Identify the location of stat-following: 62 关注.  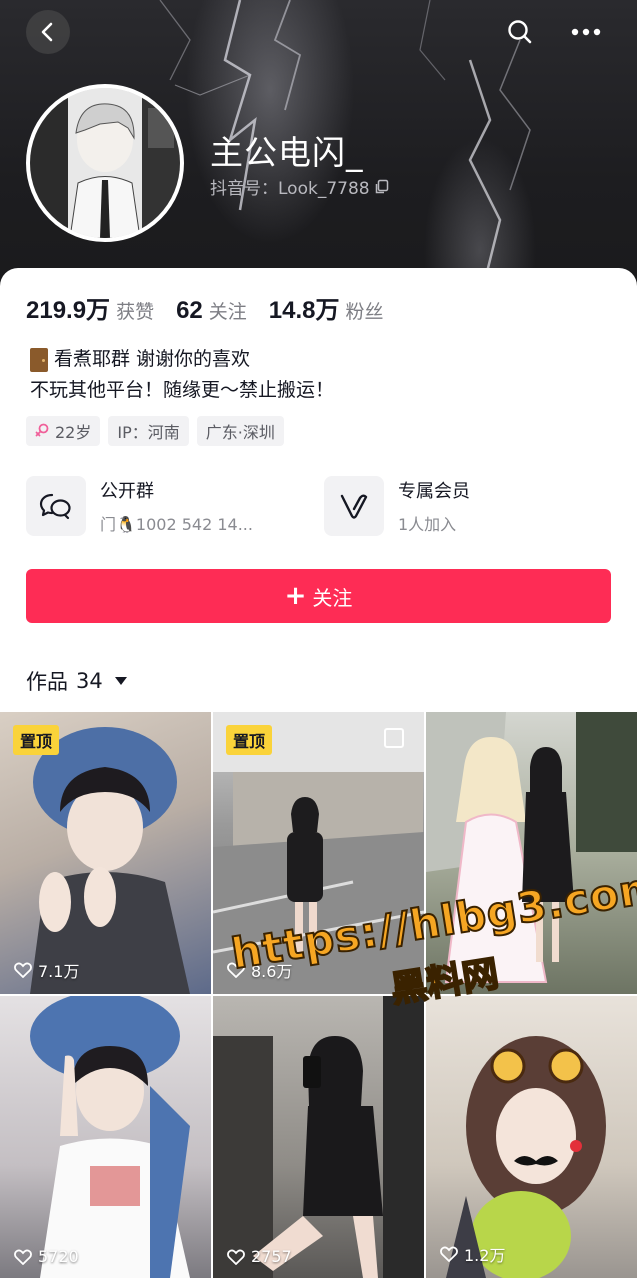
(211, 311).